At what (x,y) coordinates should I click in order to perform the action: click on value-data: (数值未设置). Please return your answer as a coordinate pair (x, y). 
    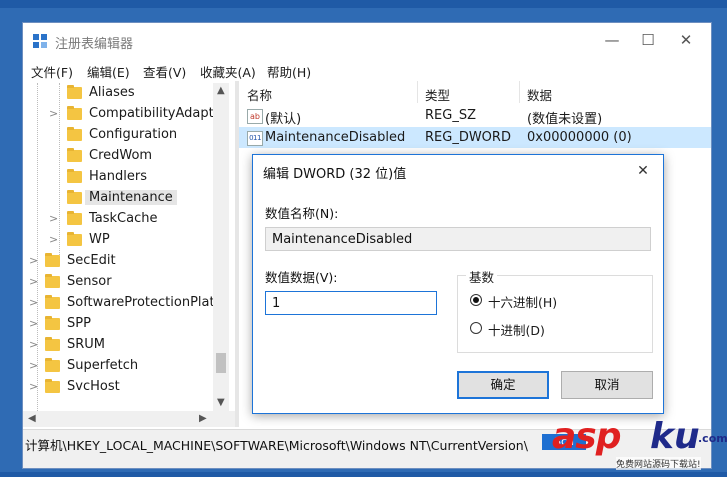
    Looking at the image, I should click on (565, 119).